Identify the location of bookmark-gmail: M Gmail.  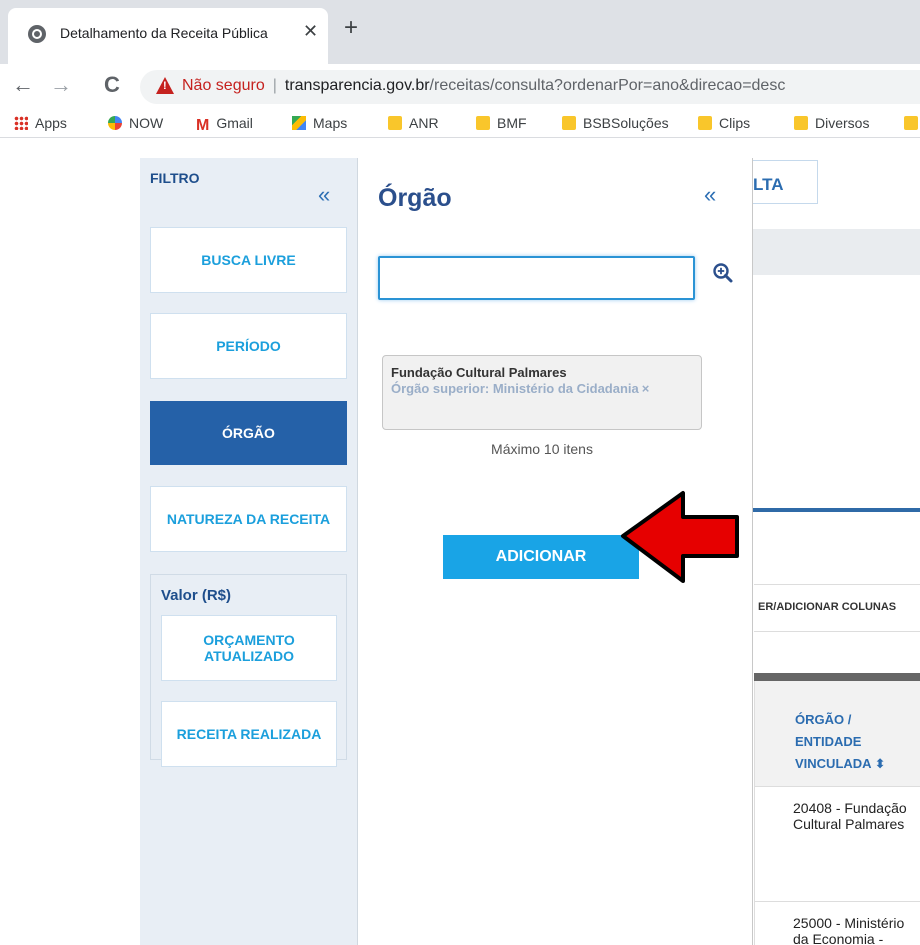
(224, 125).